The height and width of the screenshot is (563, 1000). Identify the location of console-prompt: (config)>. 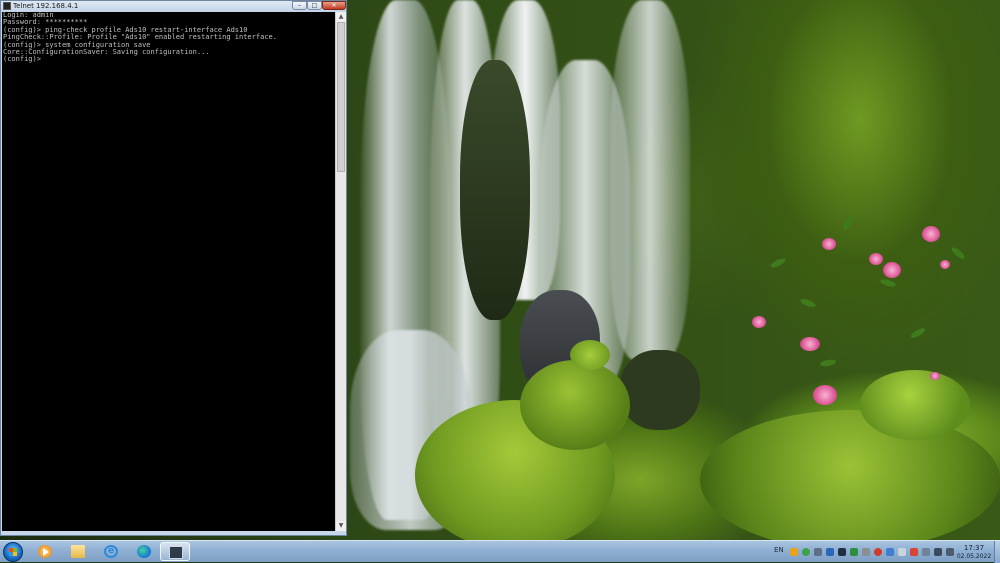
(168, 60).